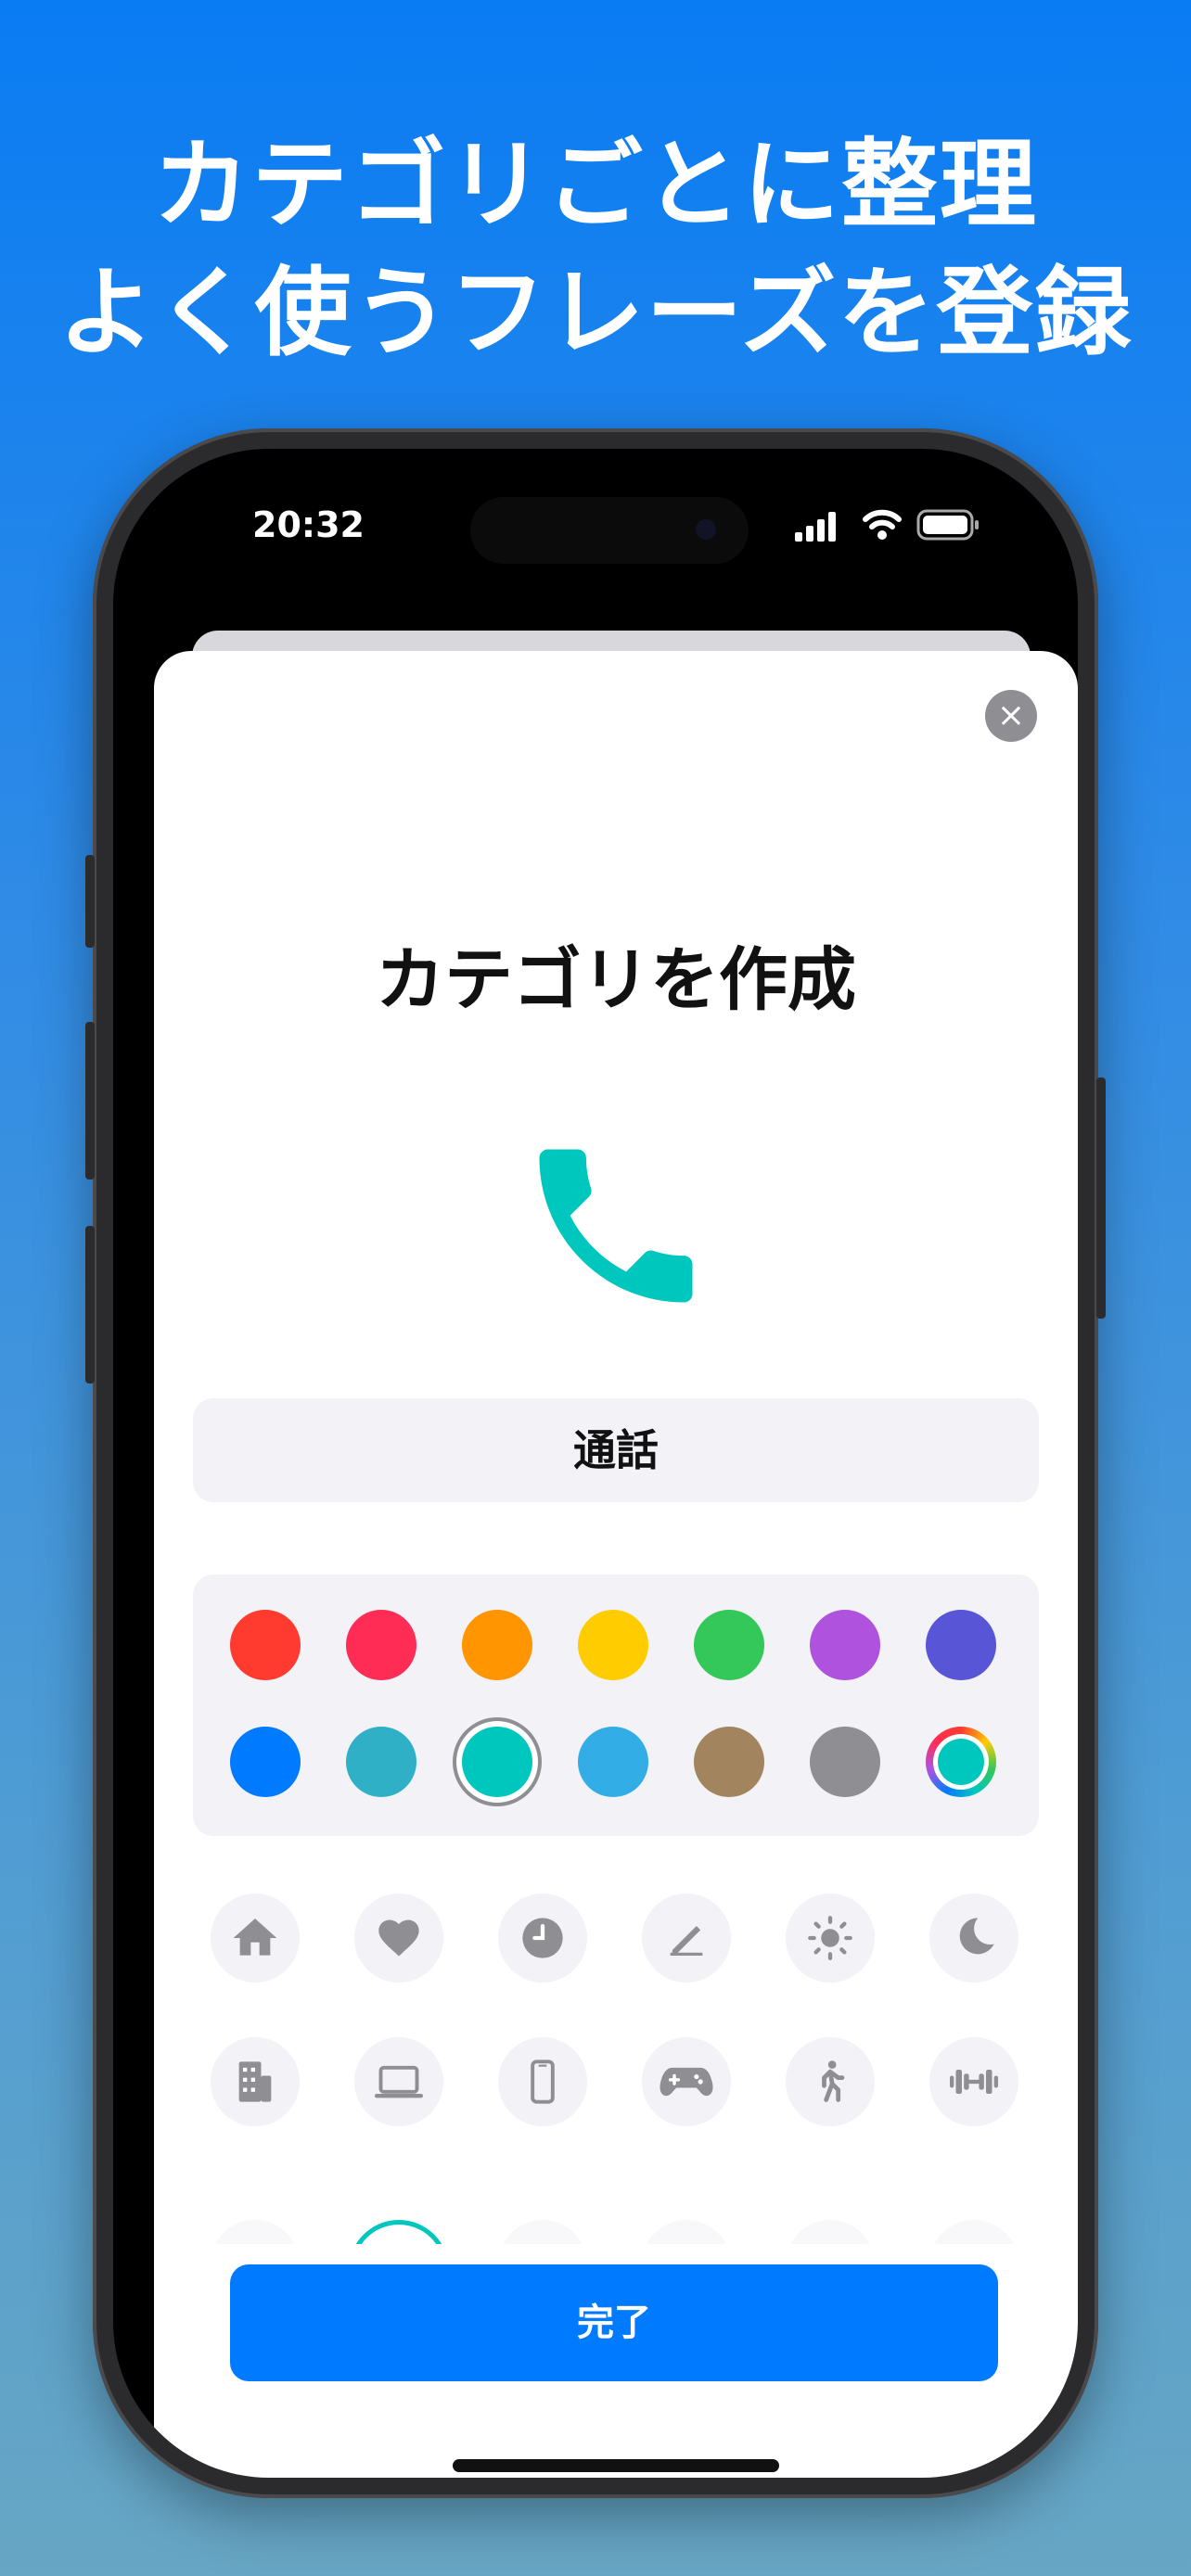 Image resolution: width=1191 pixels, height=2576 pixels. Describe the element at coordinates (613, 1645) in the screenshot. I see `color-swatch-yellow` at that location.